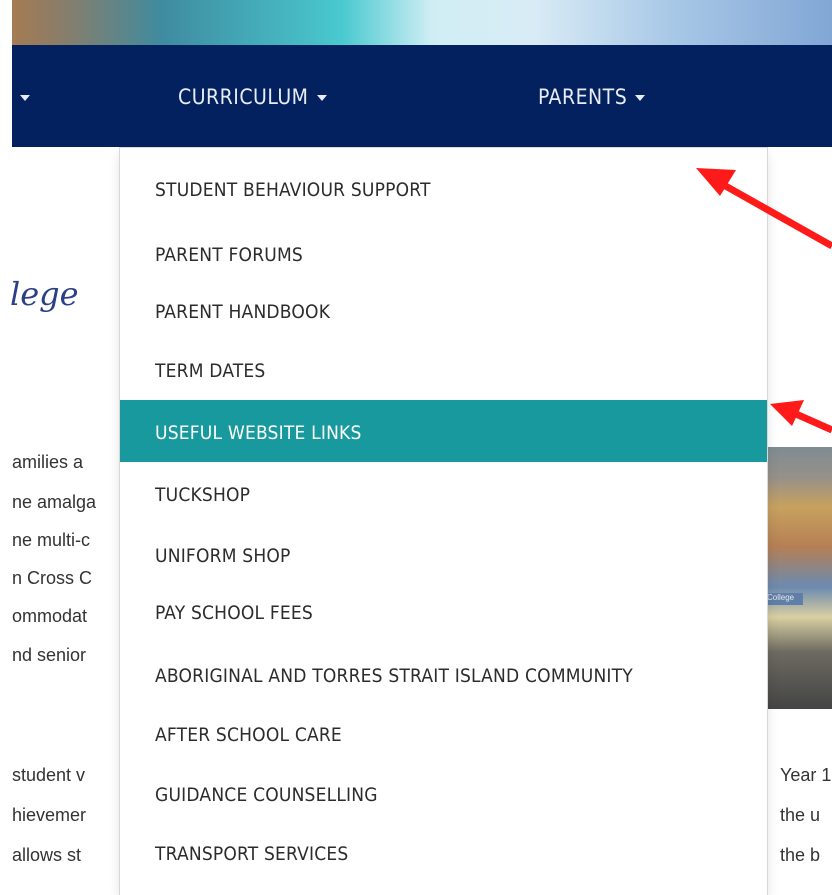 Image resolution: width=832 pixels, height=895 pixels. Describe the element at coordinates (443, 735) in the screenshot. I see `dropdown-item-after-school-care: AFTER SCHOOL CARE` at that location.